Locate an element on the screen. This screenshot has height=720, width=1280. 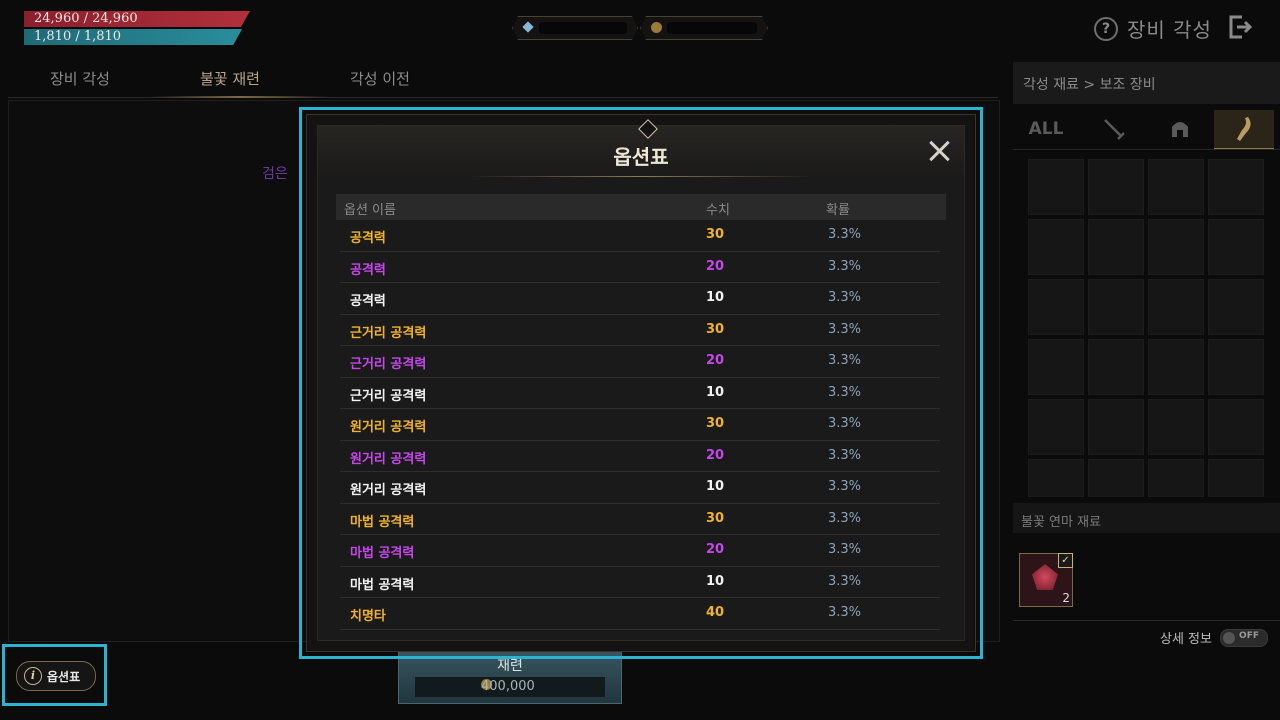
option-table-button: i 옵션표 is located at coordinates (56, 676).